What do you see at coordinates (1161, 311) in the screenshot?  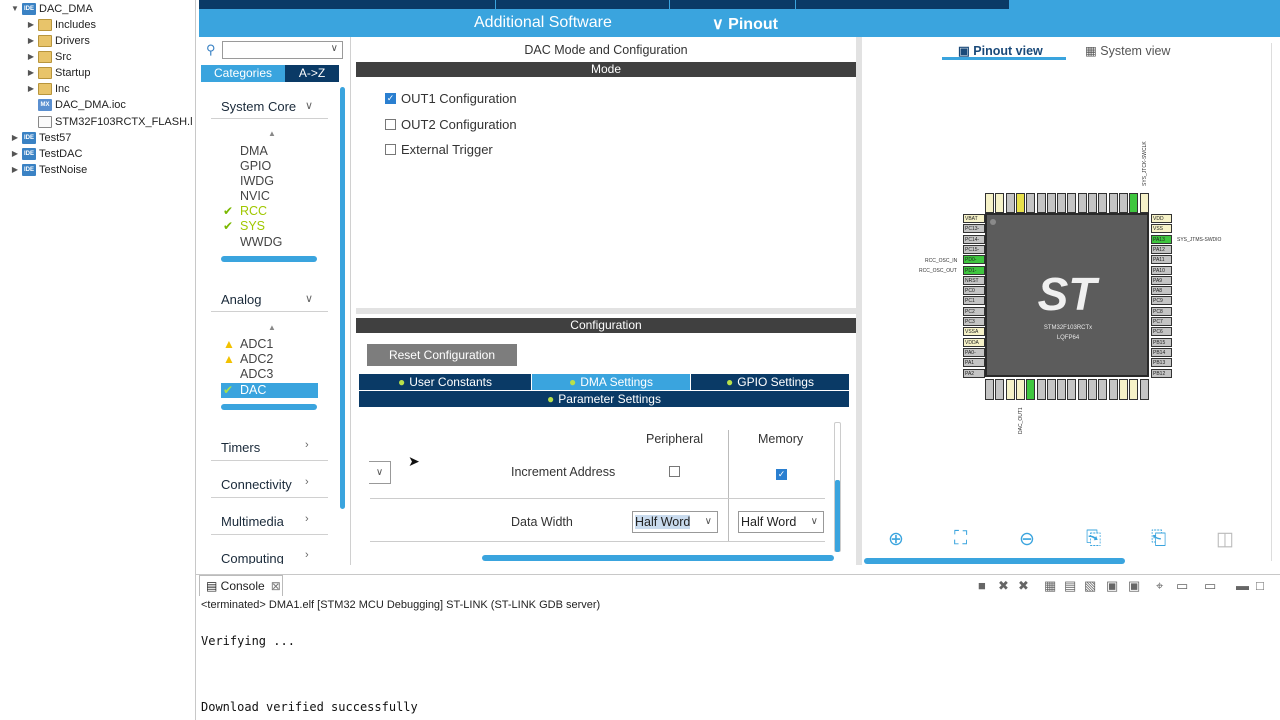 I see `pin-right-9: PC8` at bounding box center [1161, 311].